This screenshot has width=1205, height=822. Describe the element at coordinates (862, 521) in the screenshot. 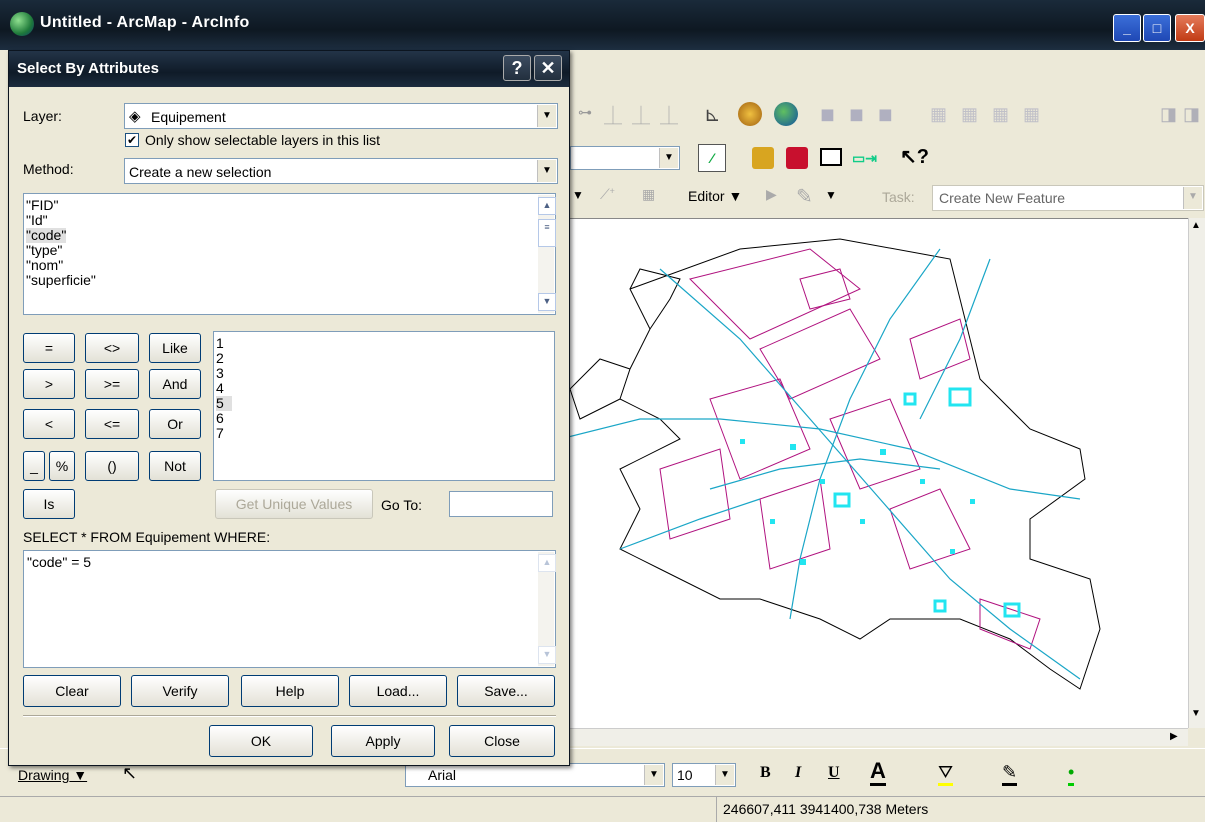

I see `selected-feature` at that location.